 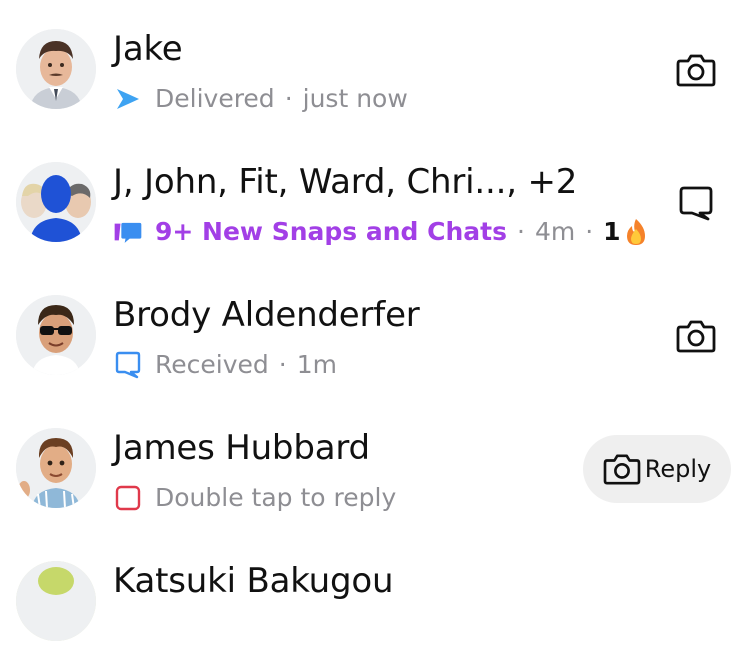 I want to click on chat-status: 9+ New Snaps and Chats · 4m · 1, so click(x=381, y=232).